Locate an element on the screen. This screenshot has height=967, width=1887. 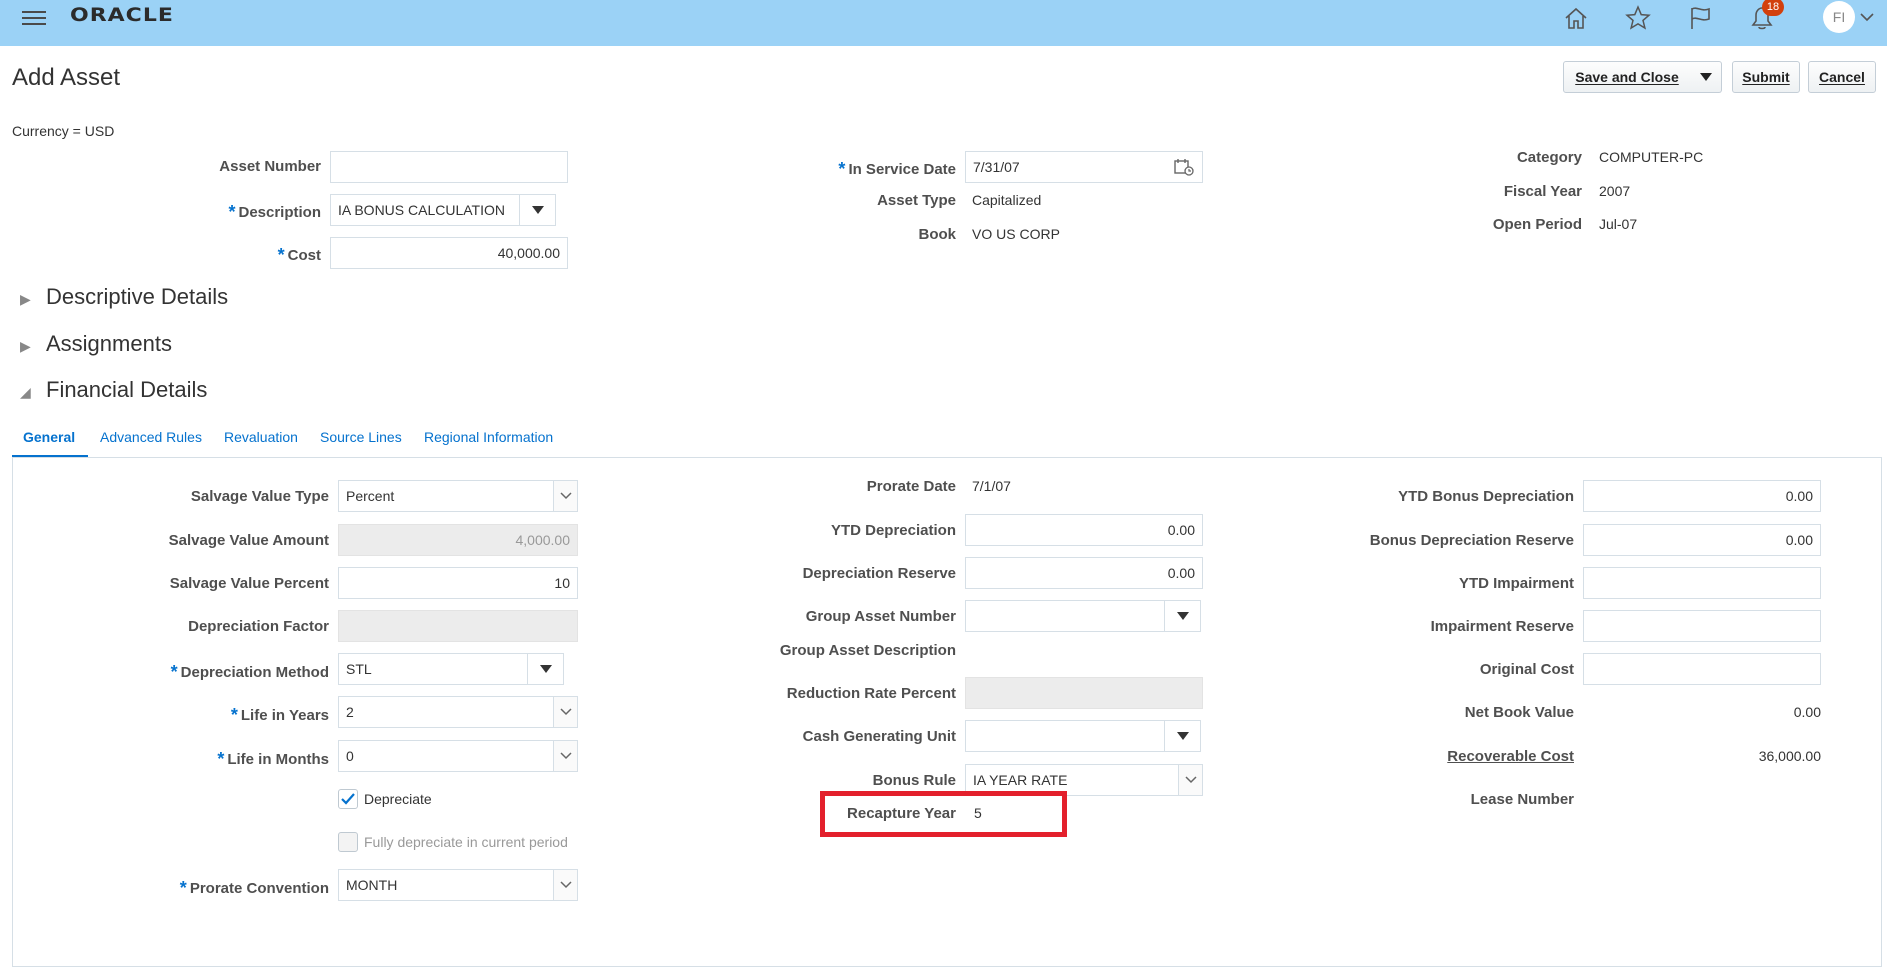
favorites-star-icon is located at coordinates (1638, 18).